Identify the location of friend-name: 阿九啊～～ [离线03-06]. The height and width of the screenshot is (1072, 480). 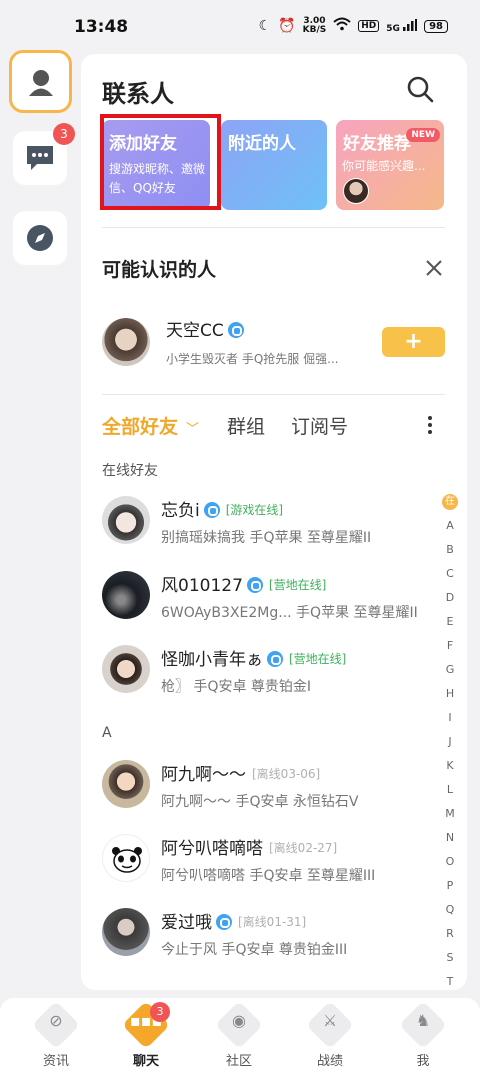
(240, 772).